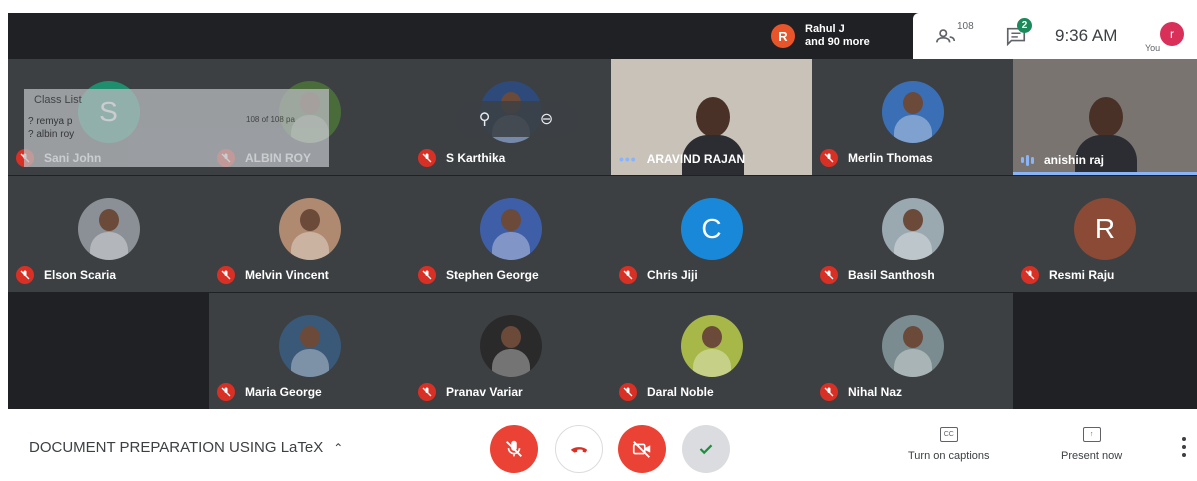 Image resolution: width=1197 pixels, height=481 pixels. Describe the element at coordinates (546, 119) in the screenshot. I see `remove-icon: ⊖` at that location.